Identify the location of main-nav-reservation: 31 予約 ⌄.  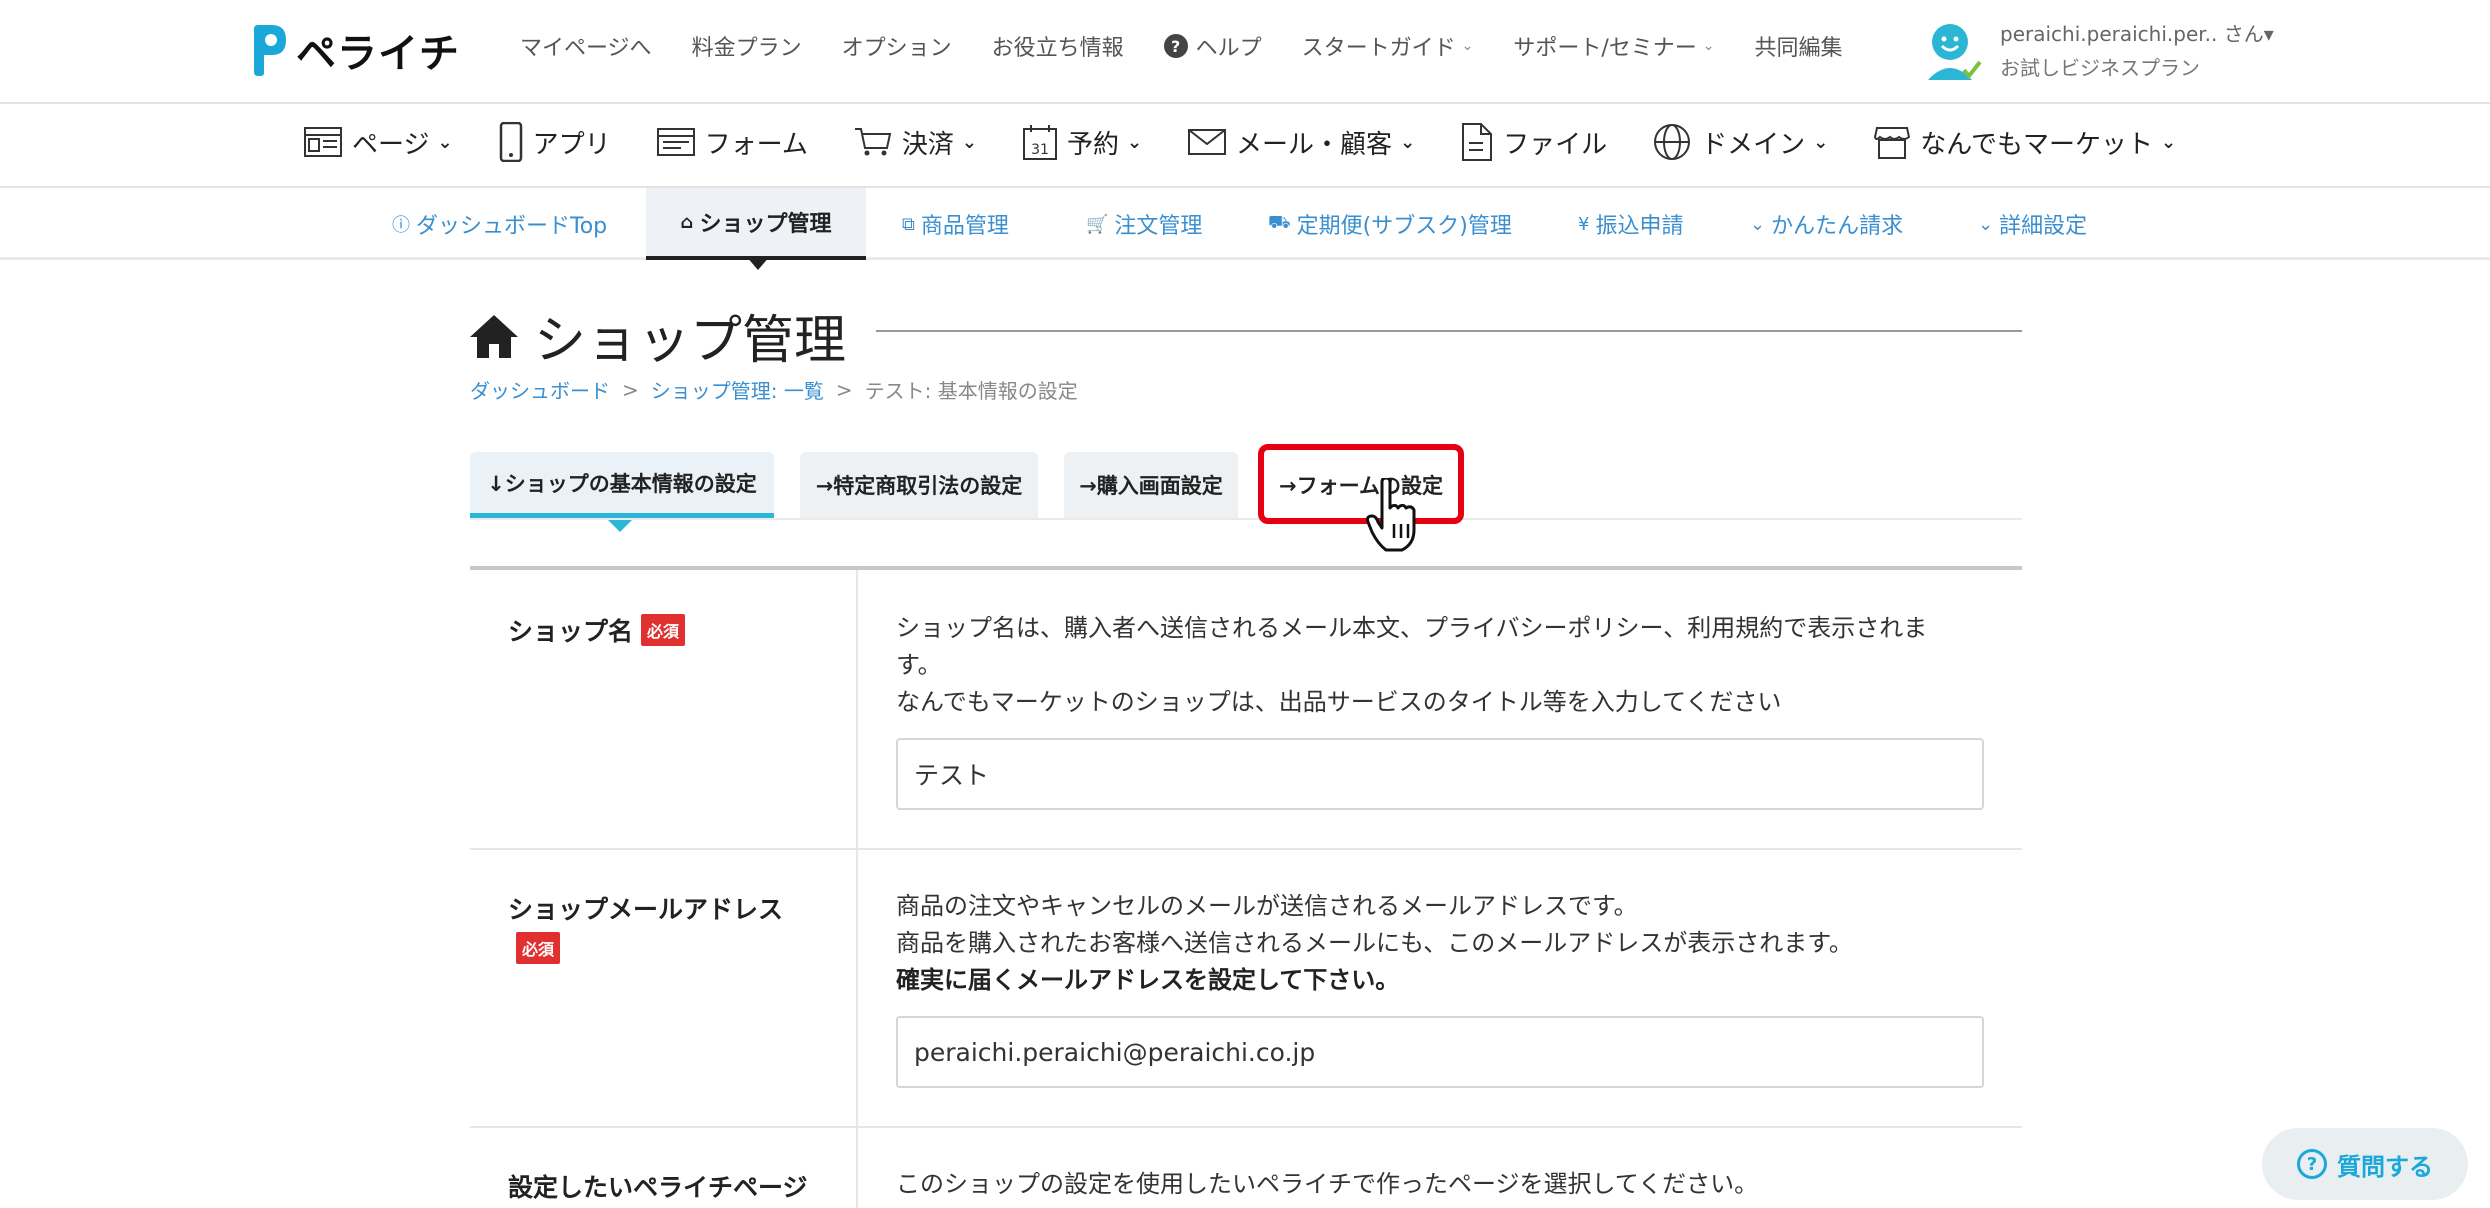
(1082, 142).